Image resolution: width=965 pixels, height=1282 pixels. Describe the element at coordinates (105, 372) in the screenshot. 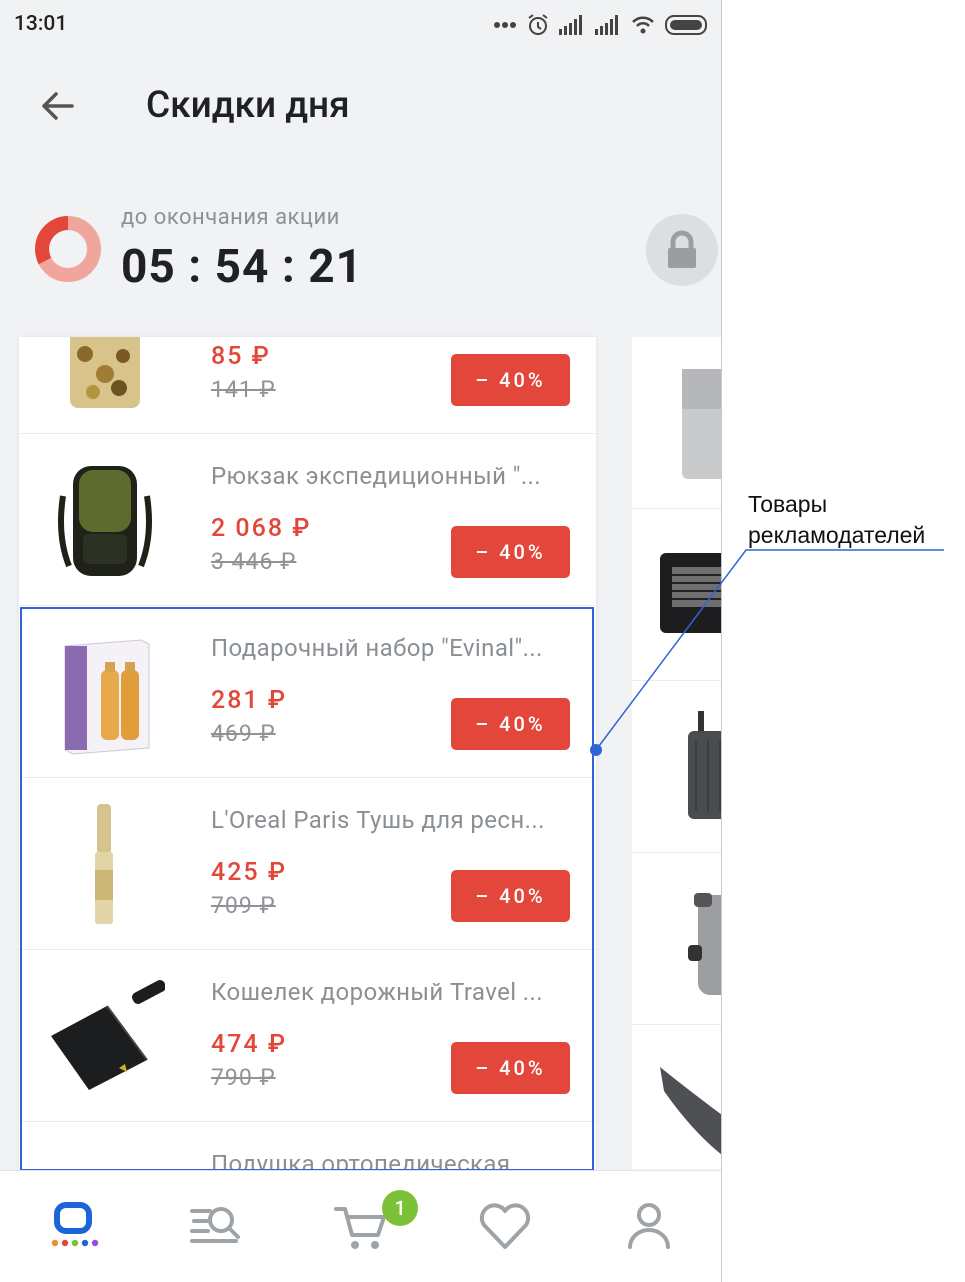

I see `product-image-souvenir` at that location.